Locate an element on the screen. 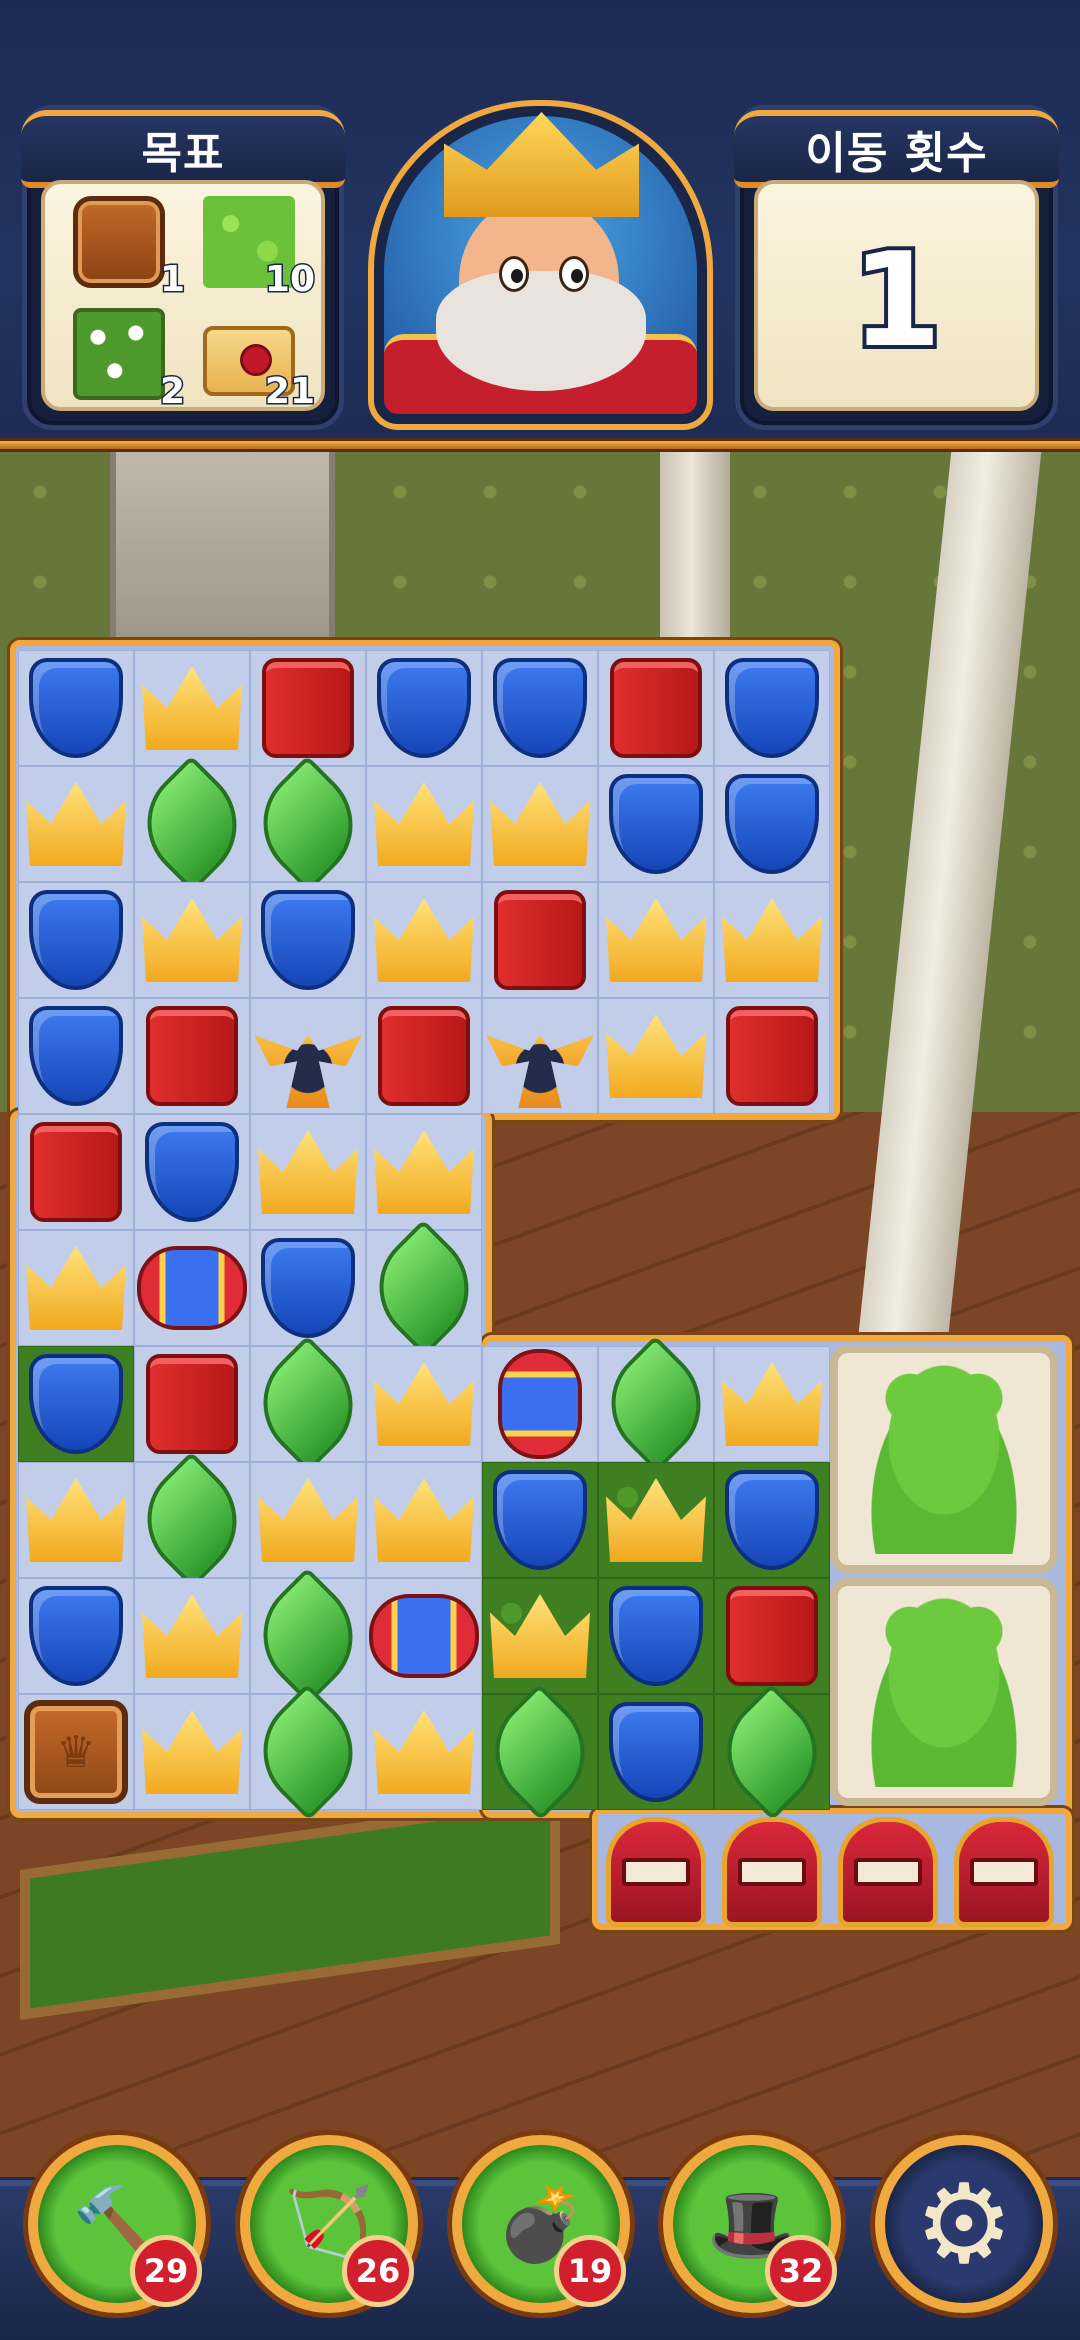 The image size is (1080, 2340). jester-hat-booster-button: 🎩 32 is located at coordinates (752, 2224).